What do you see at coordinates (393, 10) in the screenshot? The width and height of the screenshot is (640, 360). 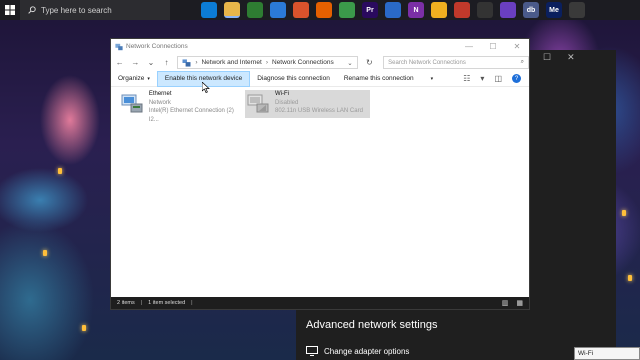 I see `photos-icon` at bounding box center [393, 10].